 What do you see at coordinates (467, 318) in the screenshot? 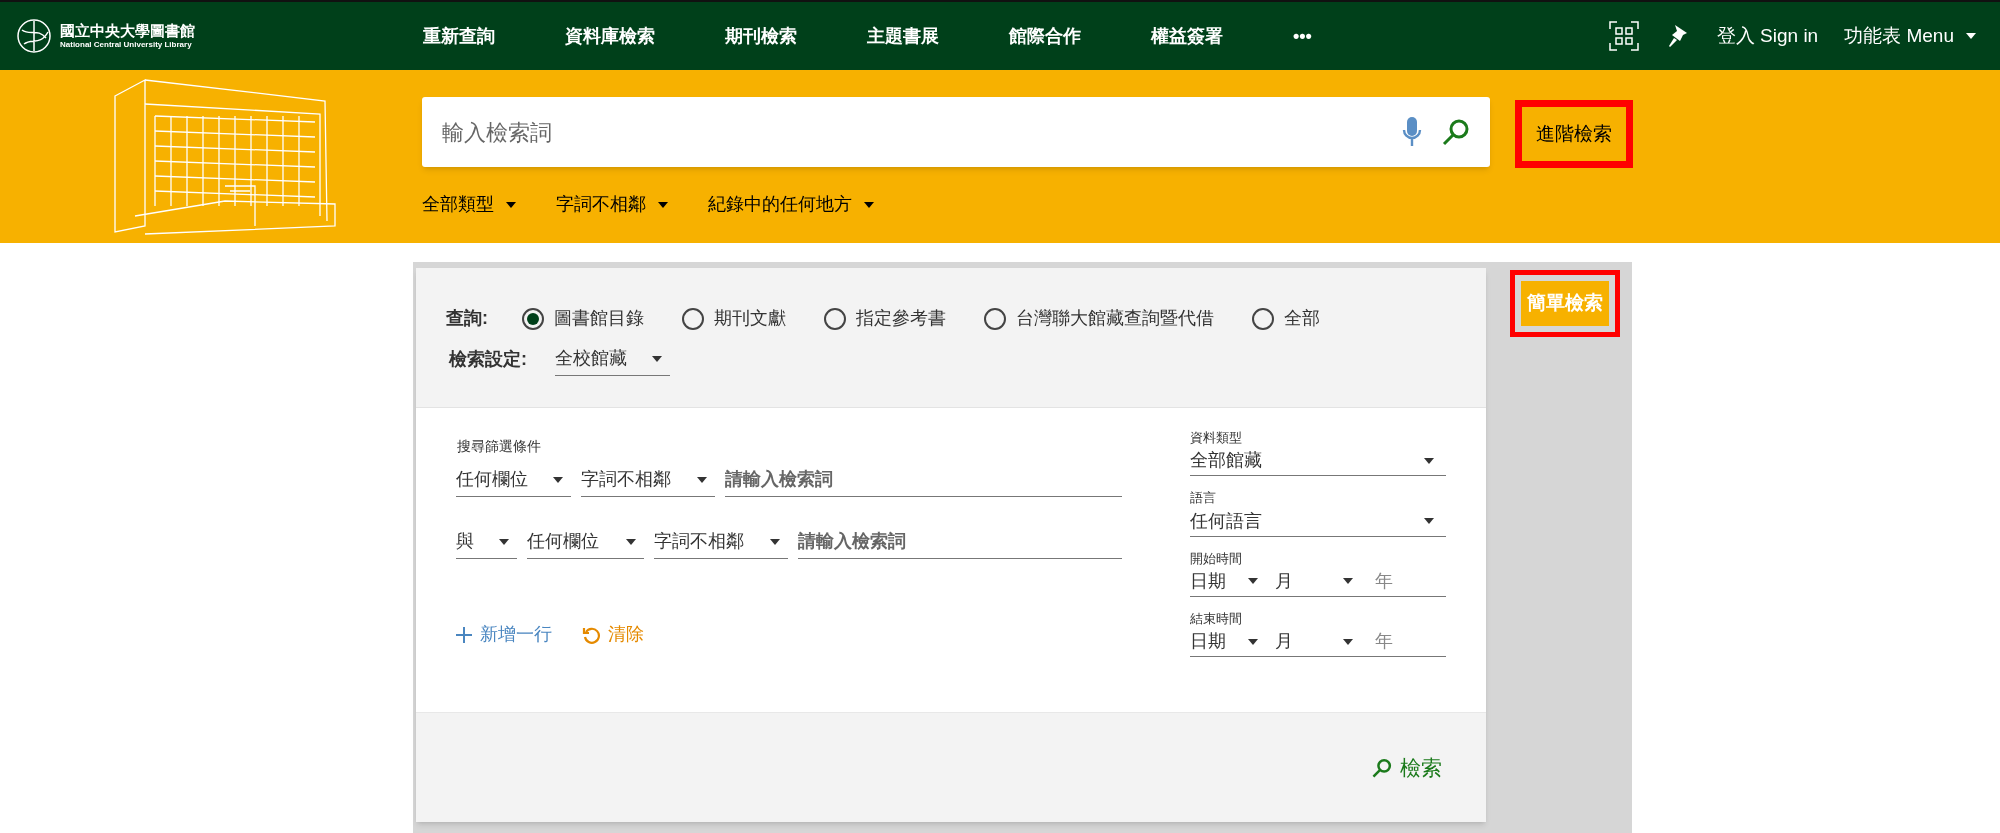
I see `query-label: 查詢:` at bounding box center [467, 318].